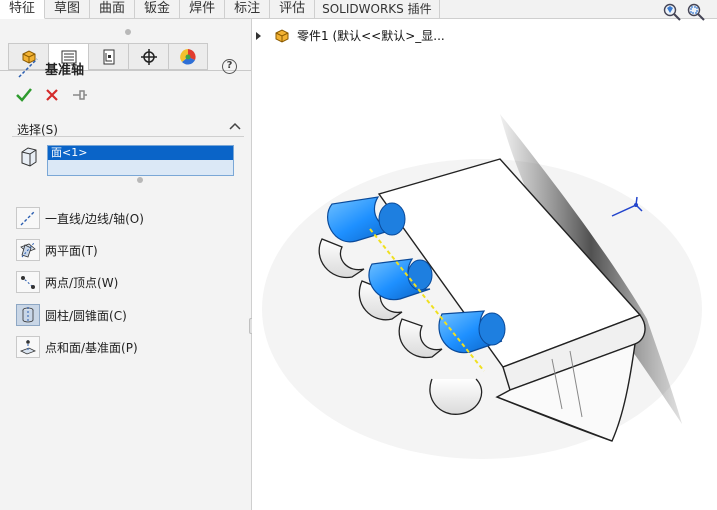 This screenshot has width=717, height=510. I want to click on command-manager-tabs: 特征 草图 曲面 钣金 焊件 标注 评估 SOLIDWORKS 插件, so click(358, 9).